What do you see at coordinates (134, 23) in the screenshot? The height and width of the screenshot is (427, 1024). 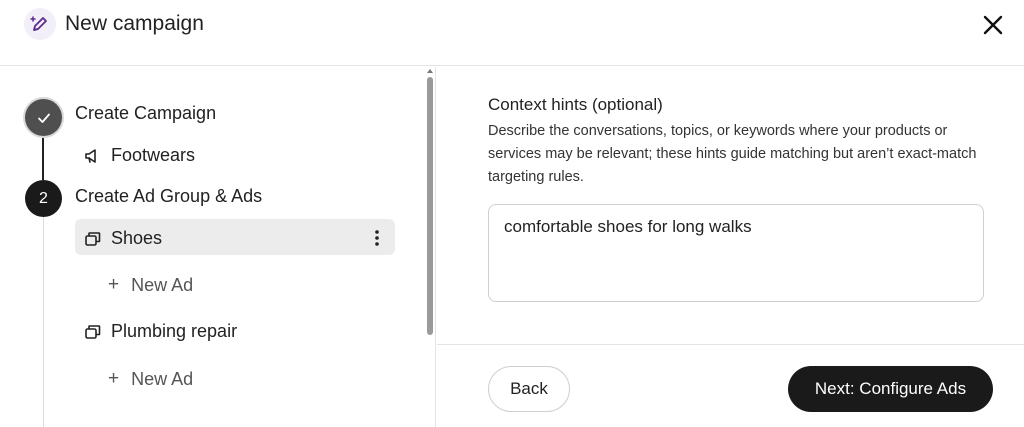 I see `dialog-title: New campaign` at bounding box center [134, 23].